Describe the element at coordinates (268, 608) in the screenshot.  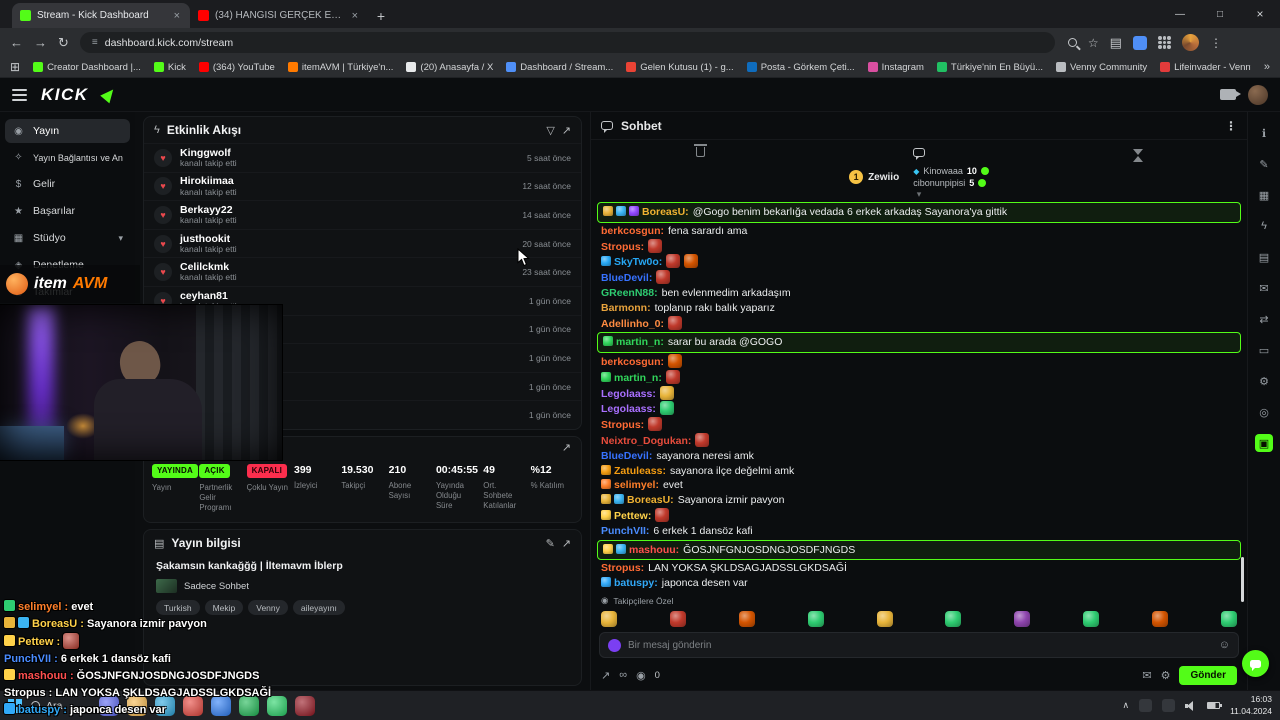
I see `stream-tag: Venny` at that location.